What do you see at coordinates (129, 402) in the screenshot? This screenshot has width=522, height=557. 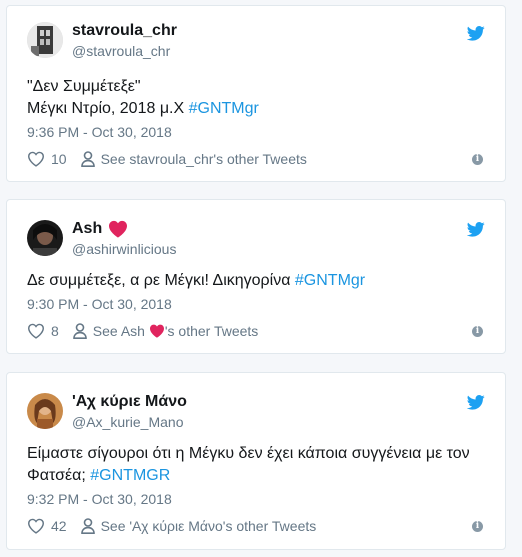 I see `author-name: 'Αχ κύριε Μάνο` at bounding box center [129, 402].